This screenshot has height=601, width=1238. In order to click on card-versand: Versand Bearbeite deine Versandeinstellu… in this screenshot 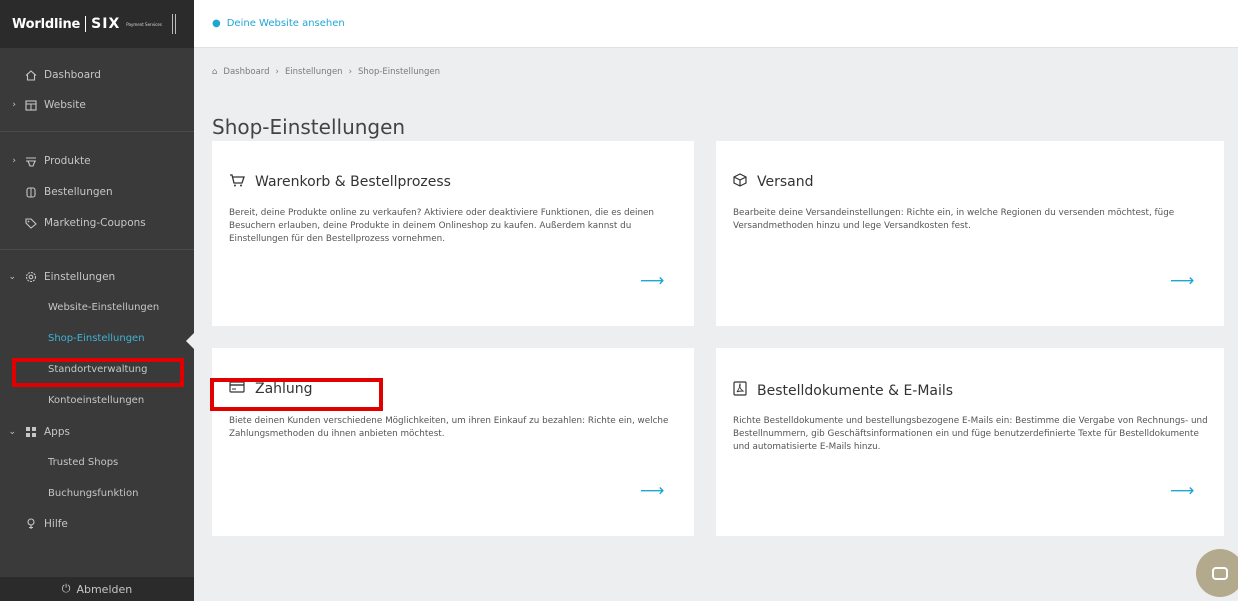, I will do `click(970, 233)`.